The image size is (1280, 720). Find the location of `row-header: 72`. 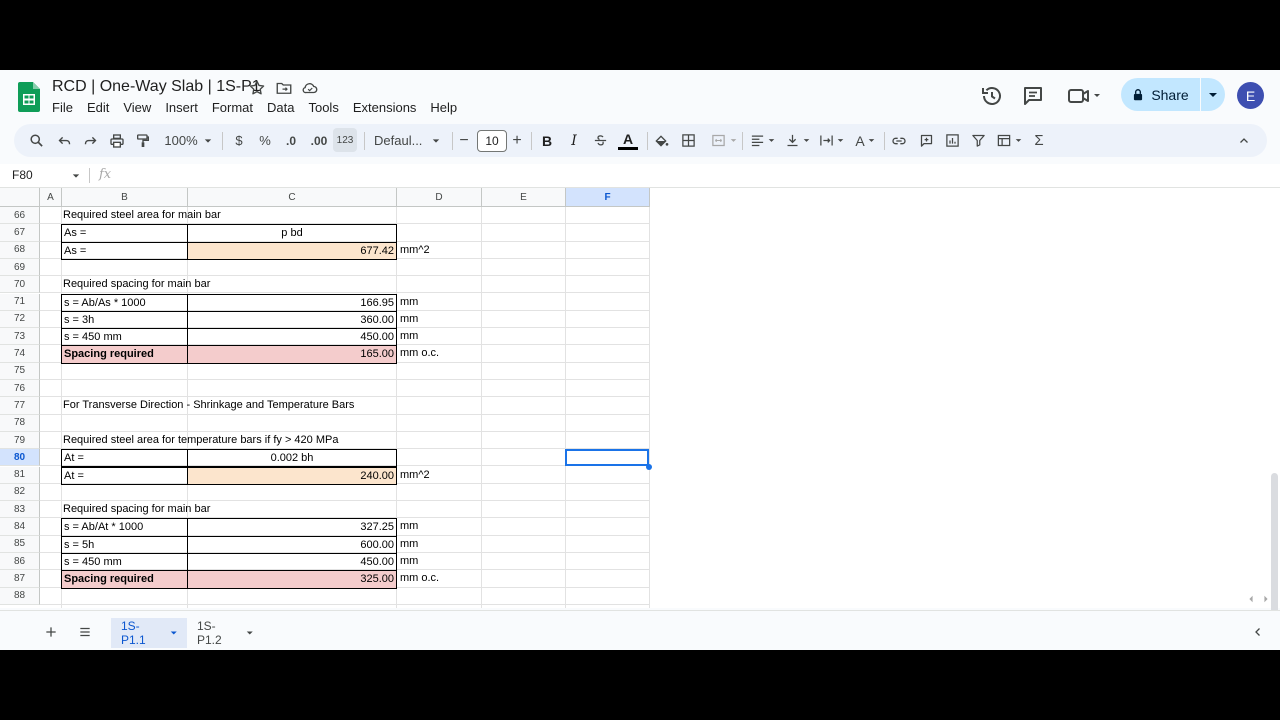

row-header: 72 is located at coordinates (20, 319).